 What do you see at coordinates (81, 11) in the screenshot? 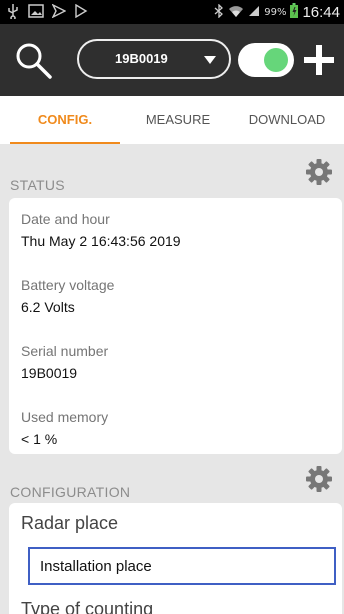
I see `play-icon` at bounding box center [81, 11].